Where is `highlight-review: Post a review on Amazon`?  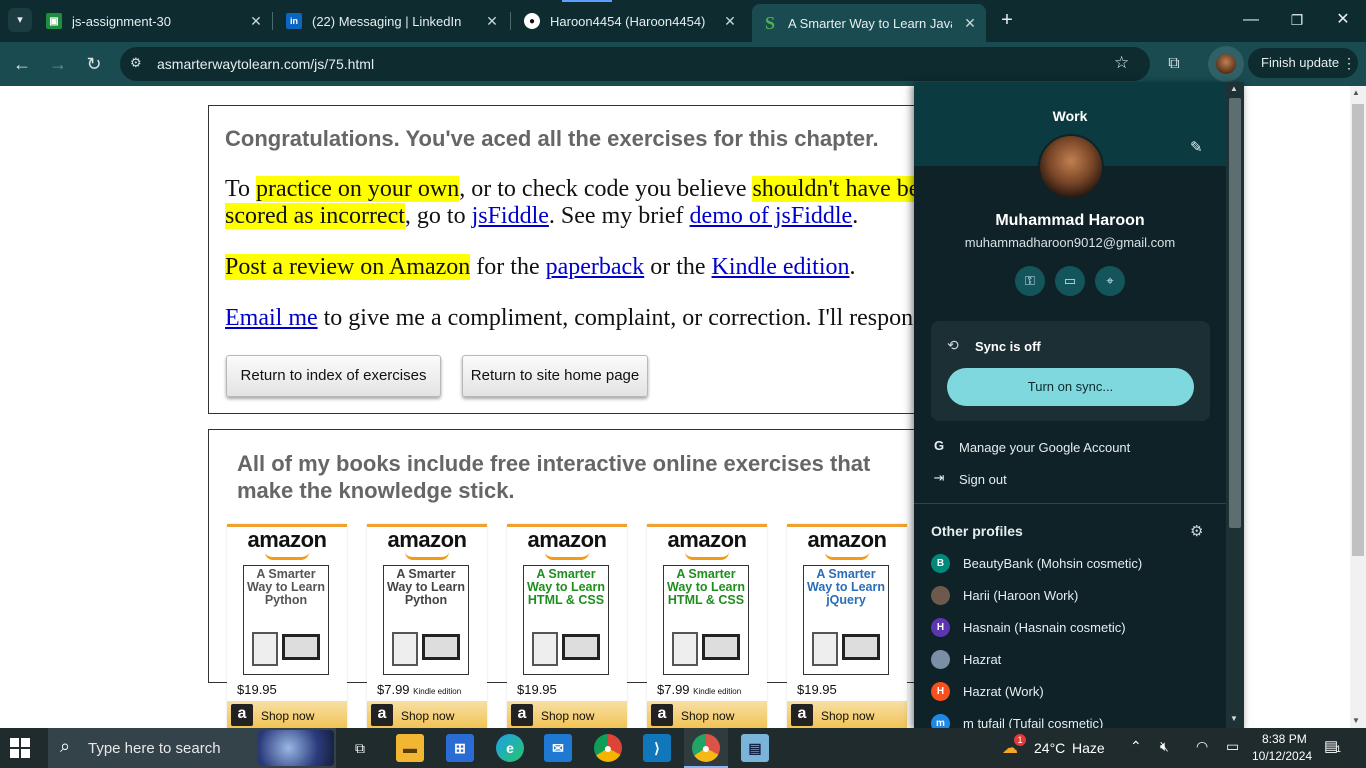
highlight-review: Post a review on Amazon is located at coordinates (348, 267).